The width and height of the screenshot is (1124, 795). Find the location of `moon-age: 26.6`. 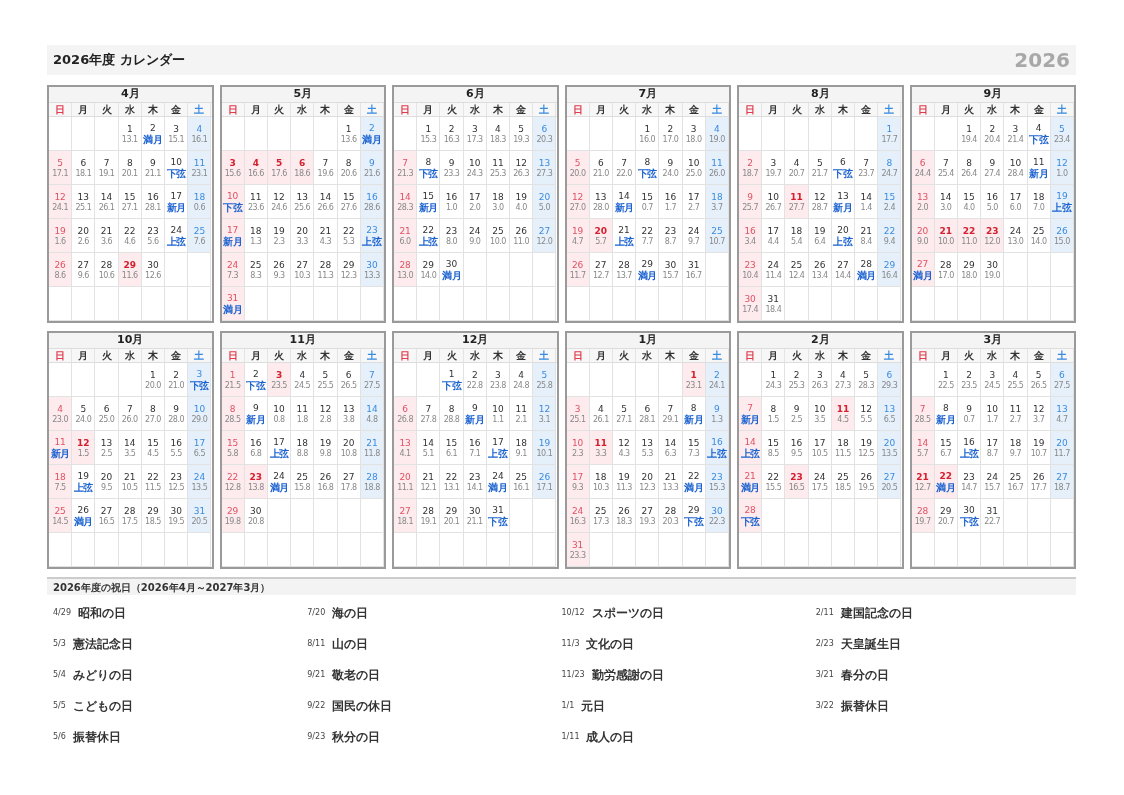

moon-age: 26.6 is located at coordinates (325, 207).